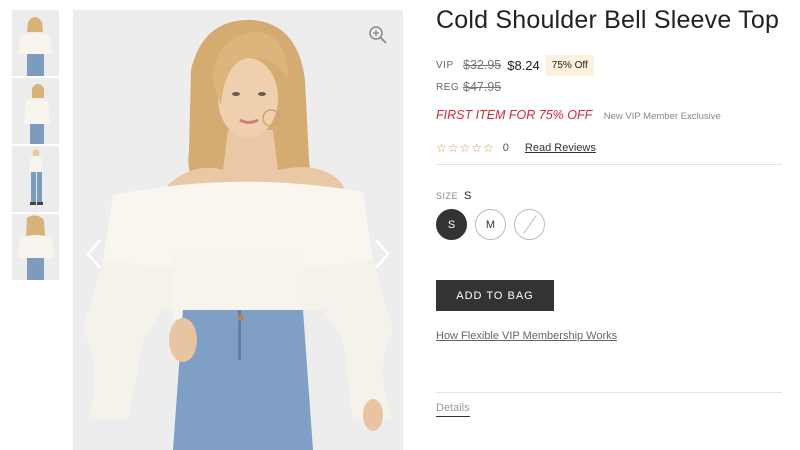  What do you see at coordinates (523, 65) in the screenshot?
I see `vip-sale-price: $8.24` at bounding box center [523, 65].